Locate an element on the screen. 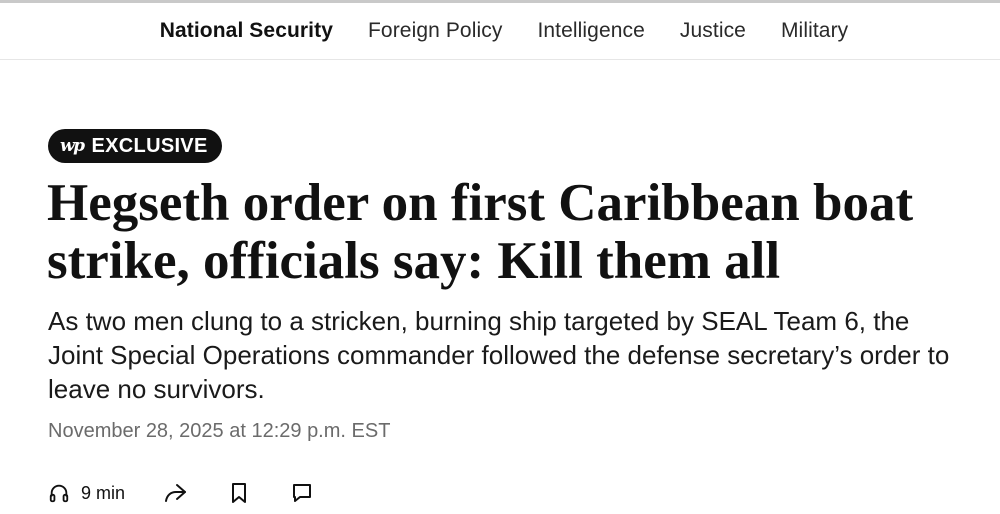 The width and height of the screenshot is (1000, 514). comments-button is located at coordinates (302, 493).